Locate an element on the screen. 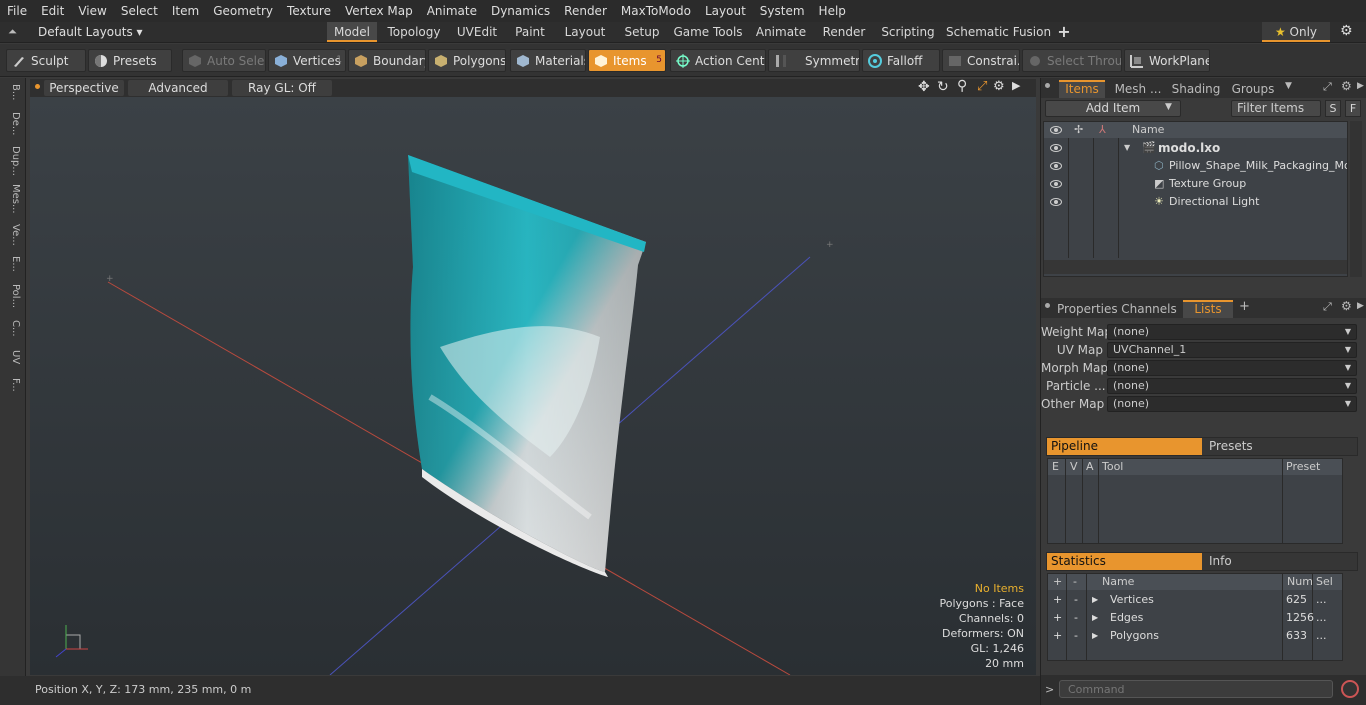  auto-select-button: Auto Select is located at coordinates (224, 60).